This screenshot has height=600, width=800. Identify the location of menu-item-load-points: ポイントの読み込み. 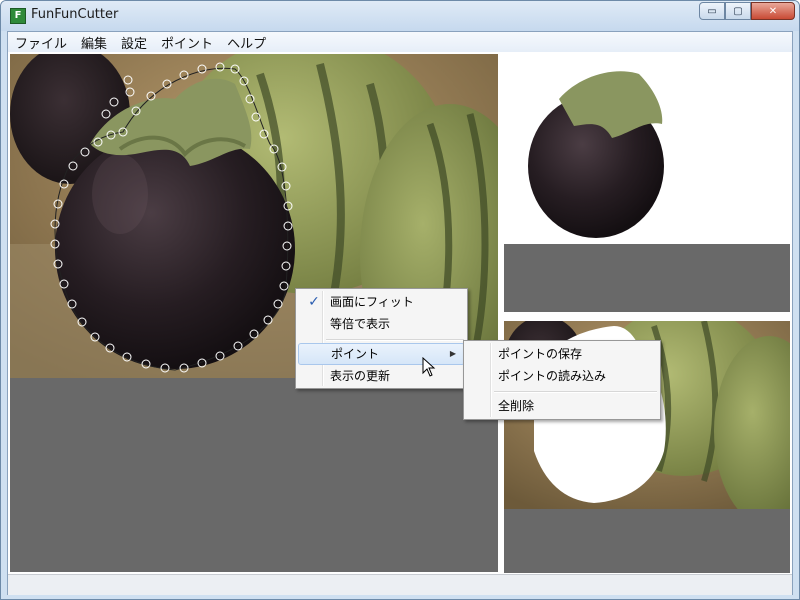
(562, 376).